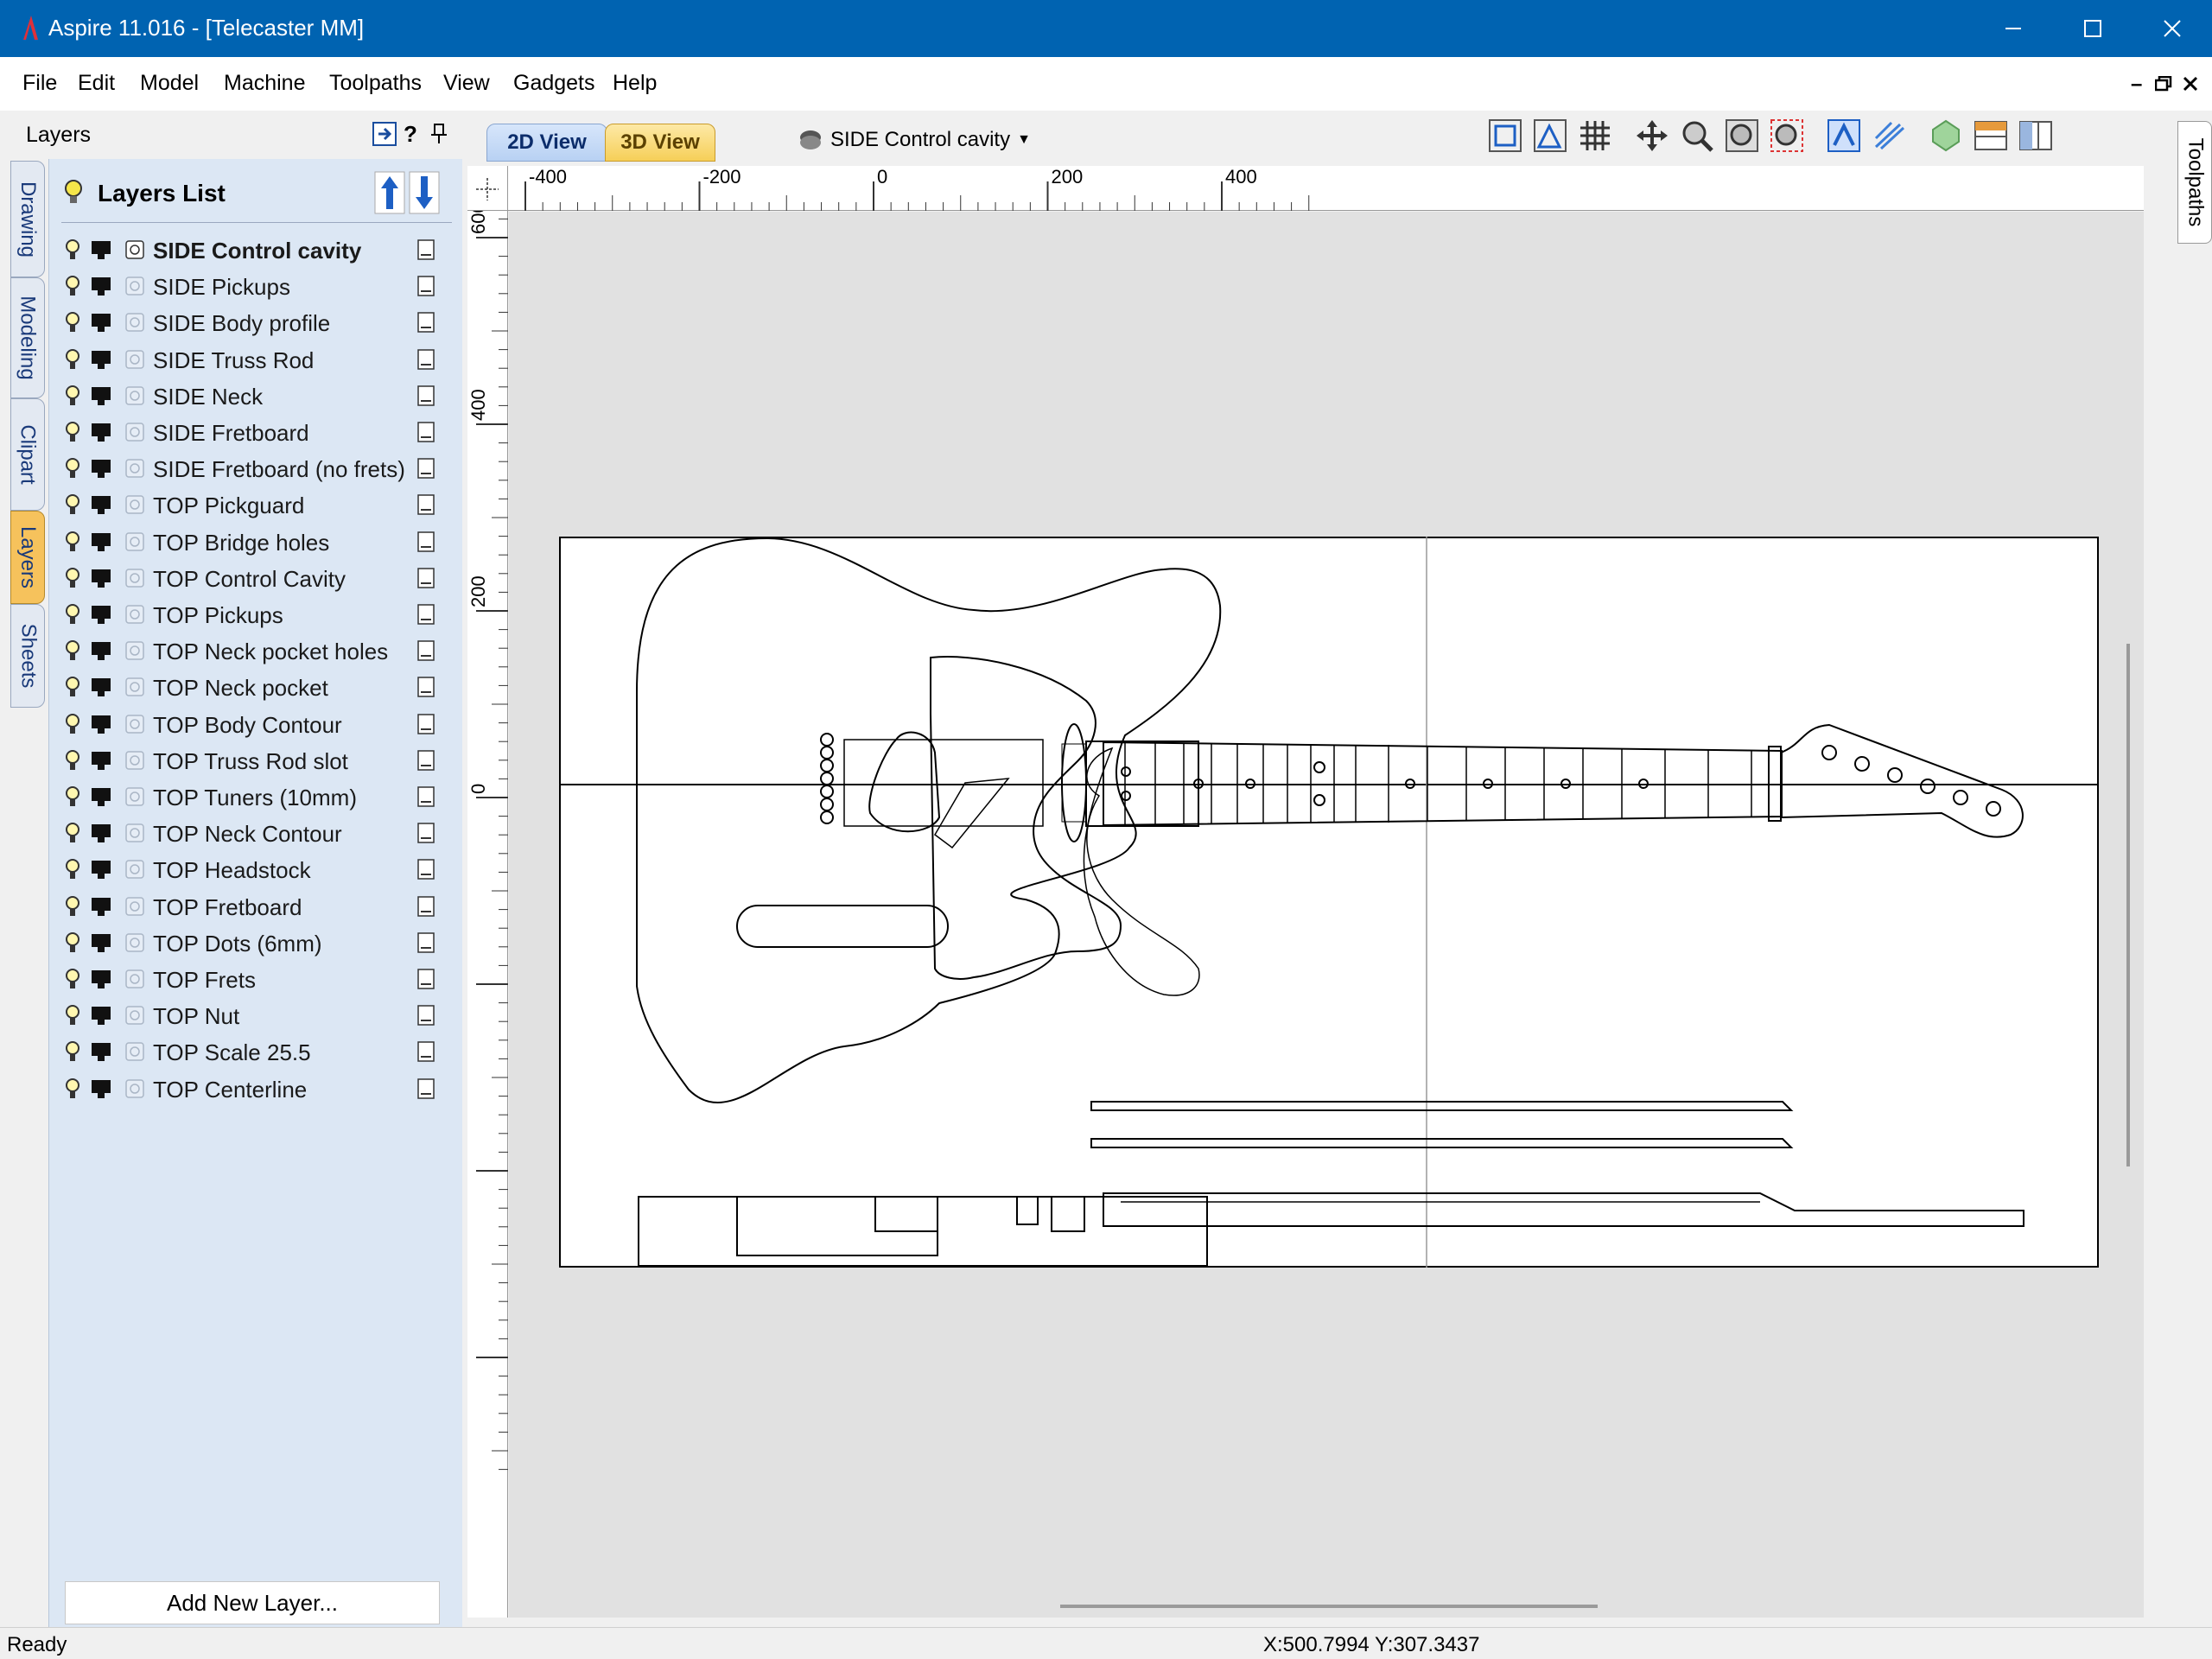  What do you see at coordinates (256, 1051) in the screenshot?
I see `layer-row: TOP Scale 25.5` at bounding box center [256, 1051].